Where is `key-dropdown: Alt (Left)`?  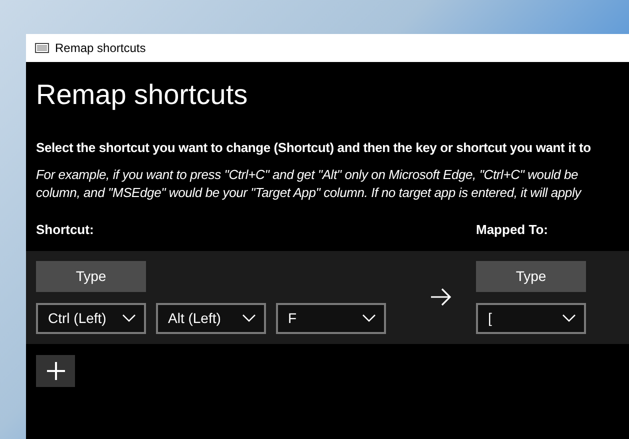
key-dropdown: Alt (Left) is located at coordinates (211, 318).